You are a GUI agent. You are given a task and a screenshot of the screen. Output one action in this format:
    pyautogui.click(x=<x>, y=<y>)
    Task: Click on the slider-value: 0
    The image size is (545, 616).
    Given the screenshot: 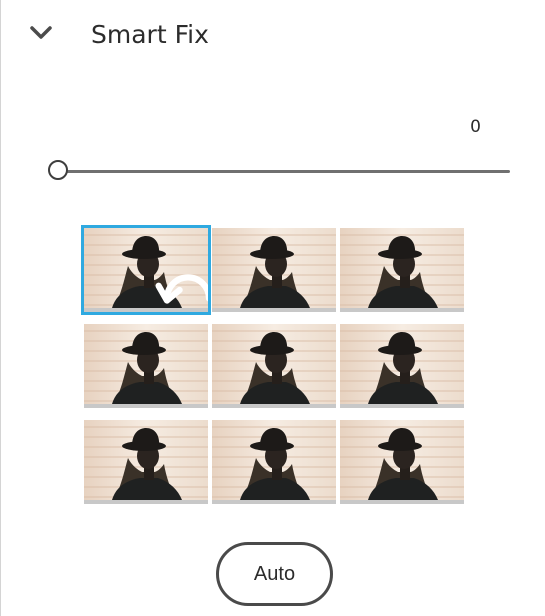 What is the action you would take?
    pyautogui.click(x=475, y=127)
    